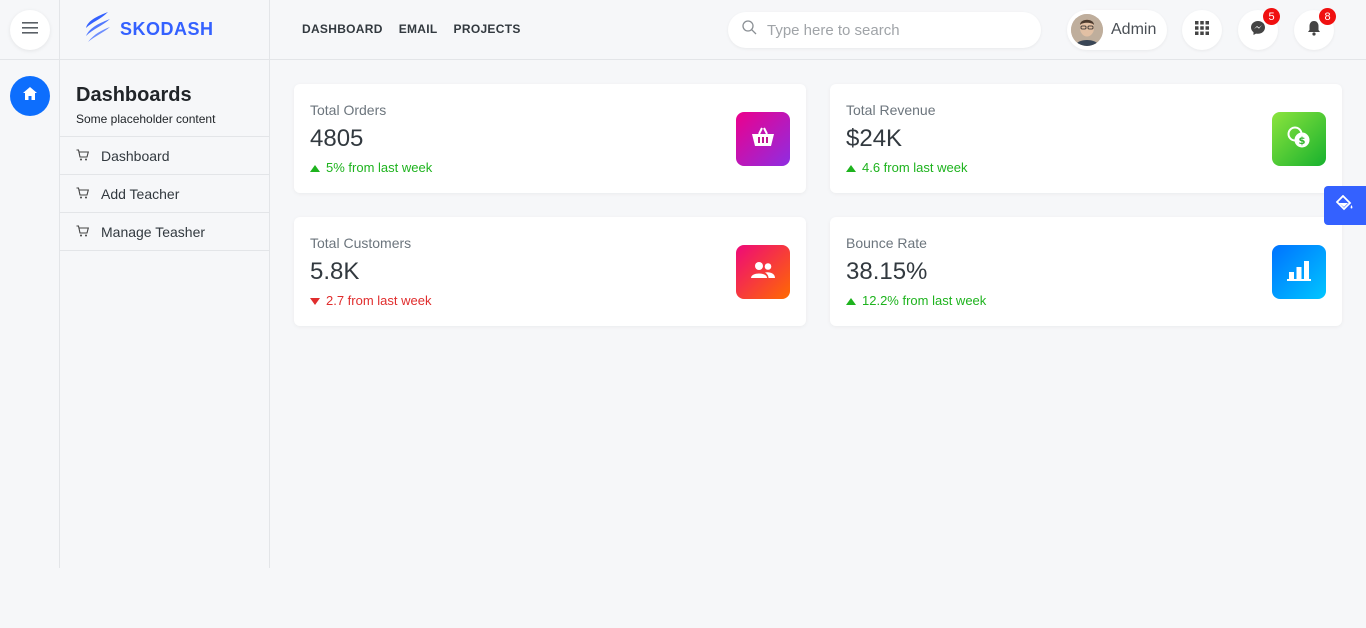 The image size is (1366, 628). I want to click on basket-icon, so click(763, 139).